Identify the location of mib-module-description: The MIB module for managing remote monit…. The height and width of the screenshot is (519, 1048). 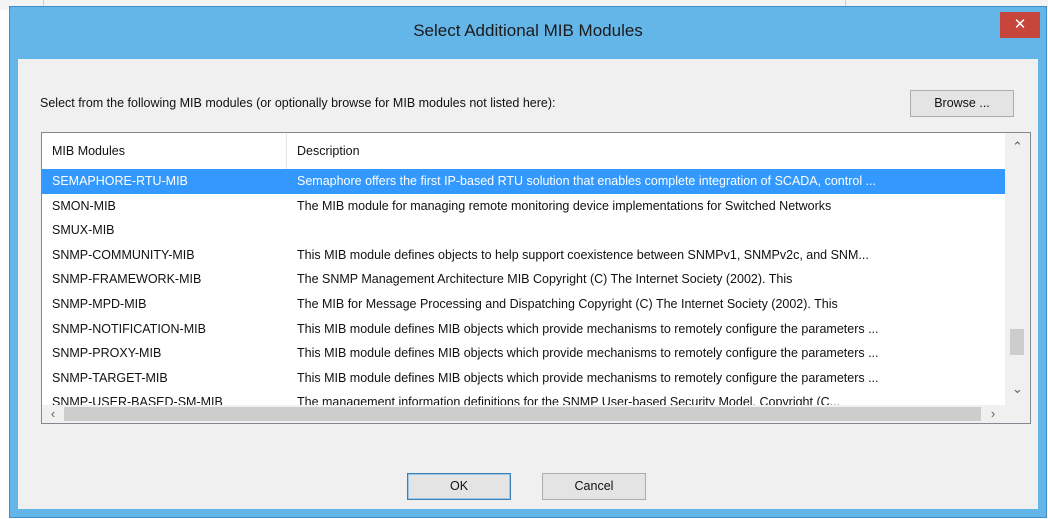
(564, 205).